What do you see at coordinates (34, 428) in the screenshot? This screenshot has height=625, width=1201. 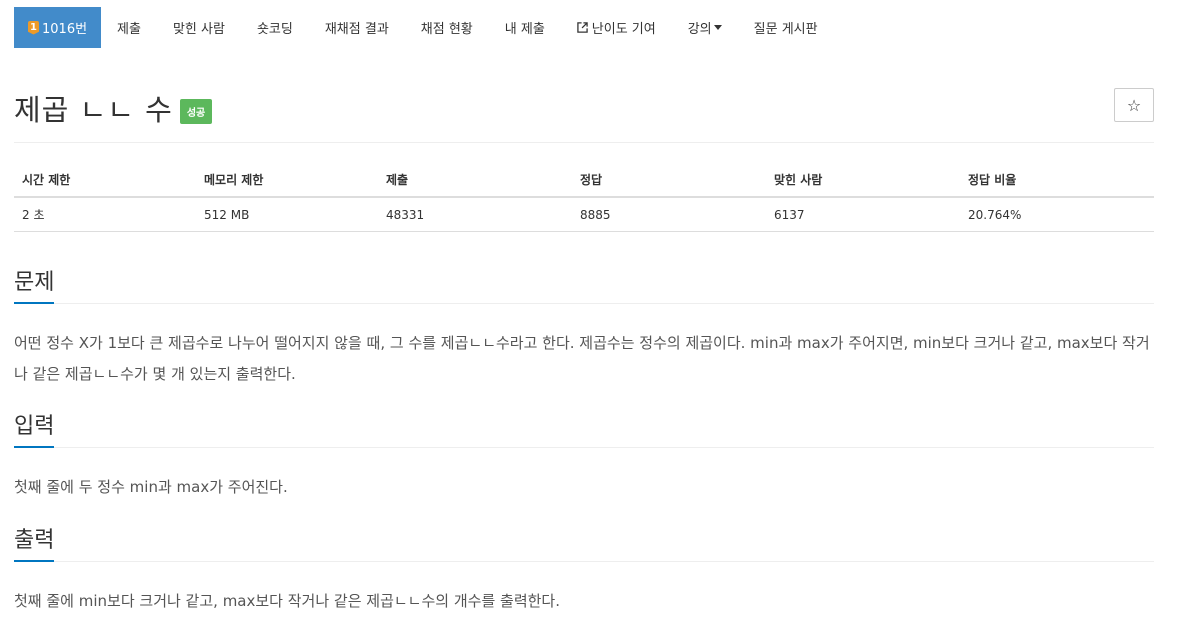 I see `section-heading-input: 입력` at bounding box center [34, 428].